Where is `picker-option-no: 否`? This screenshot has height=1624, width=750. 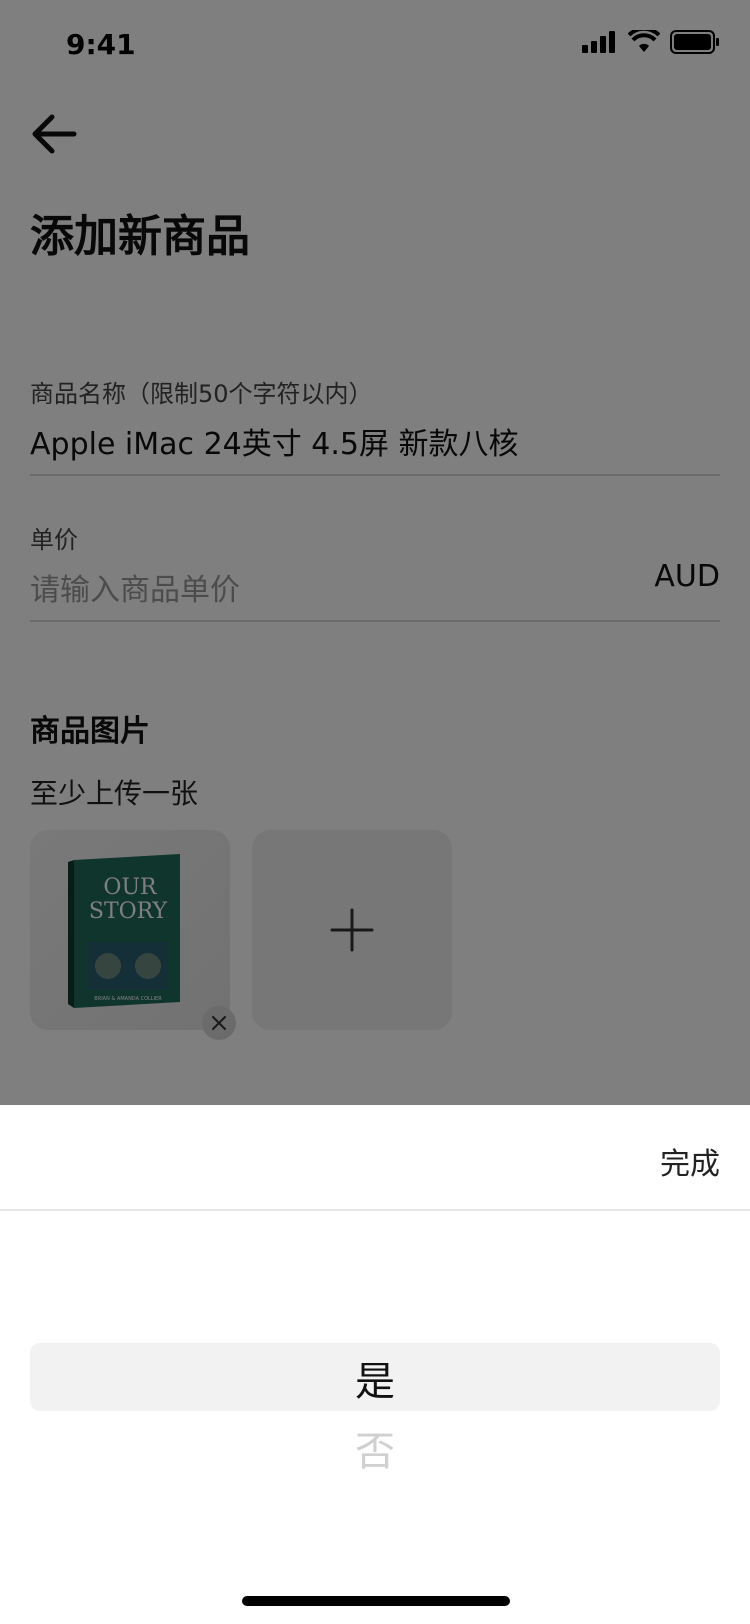
picker-option-no: 否 is located at coordinates (375, 1448).